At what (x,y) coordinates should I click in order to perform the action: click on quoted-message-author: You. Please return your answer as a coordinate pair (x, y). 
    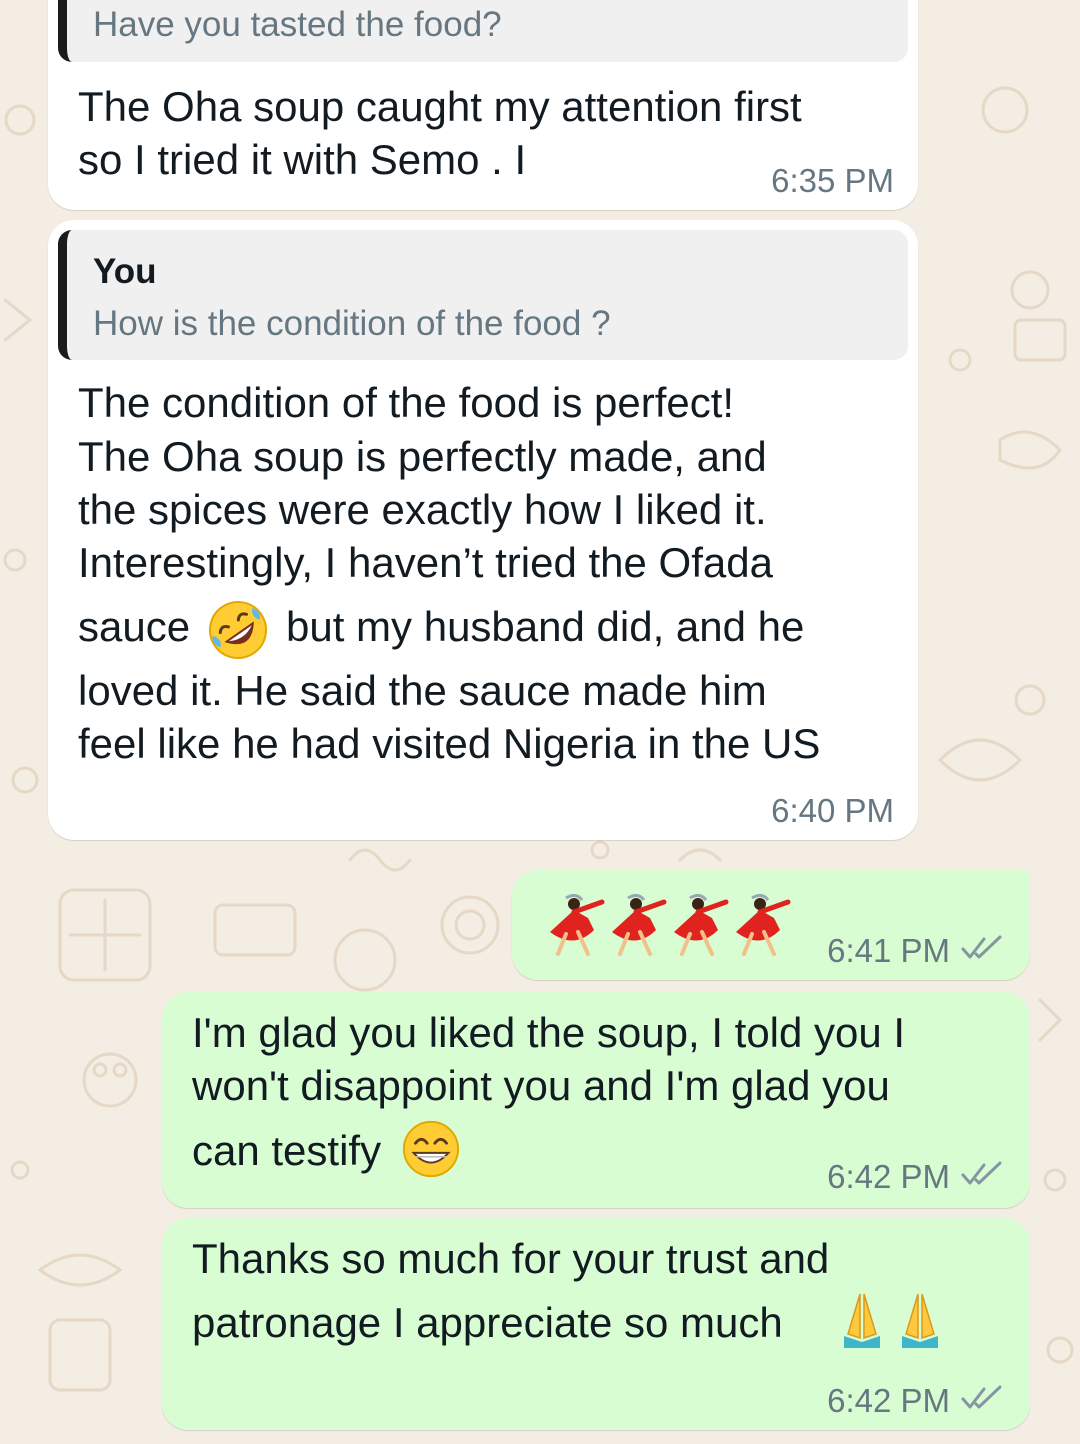
    Looking at the image, I should click on (125, 271).